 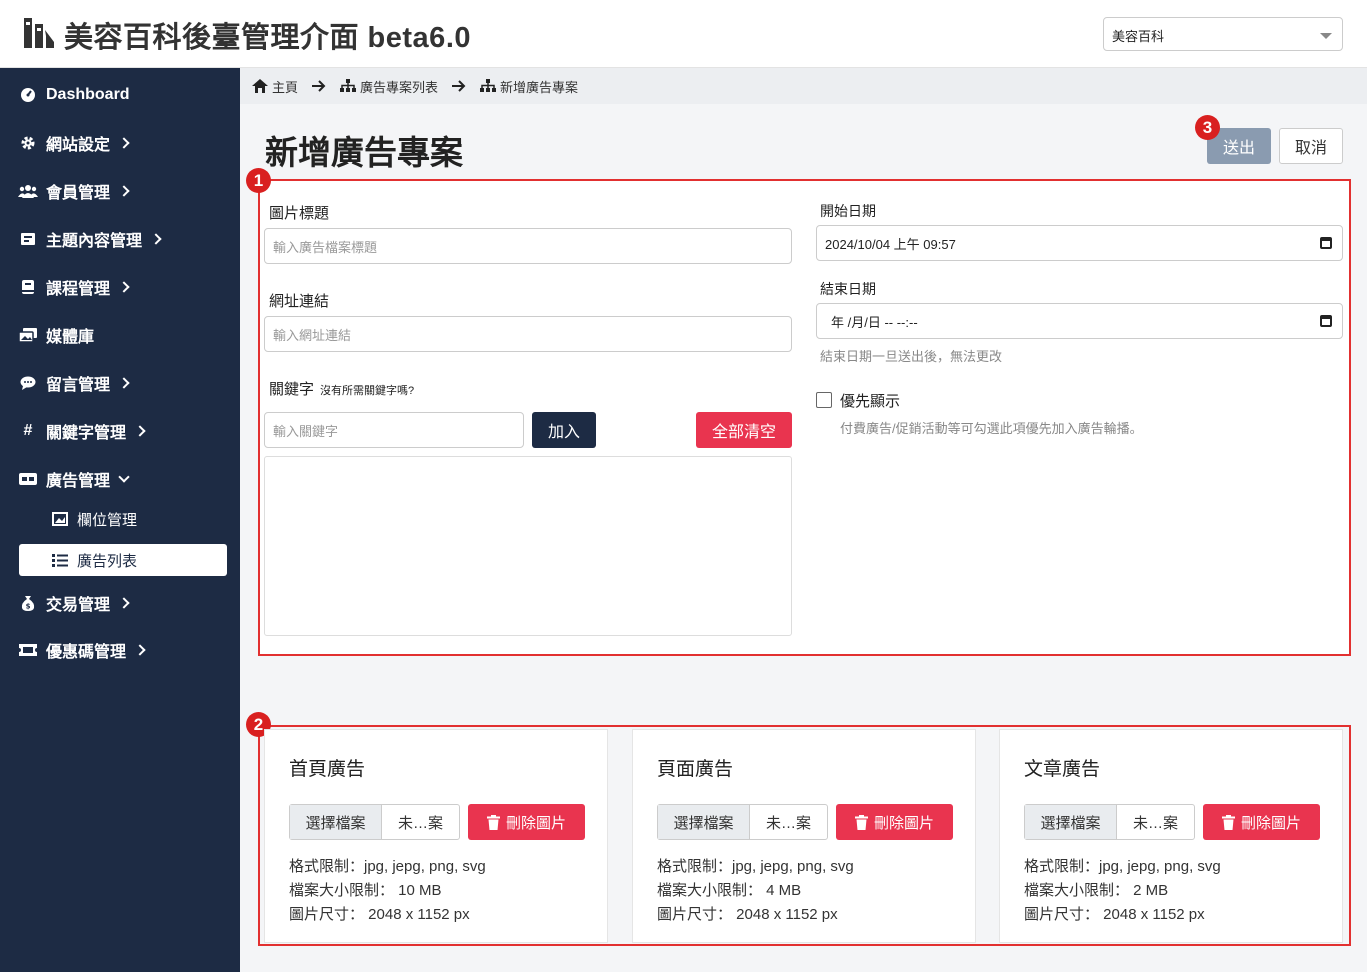 What do you see at coordinates (86, 433) in the screenshot?
I see `sidebar-item-label: 關鍵字管理` at bounding box center [86, 433].